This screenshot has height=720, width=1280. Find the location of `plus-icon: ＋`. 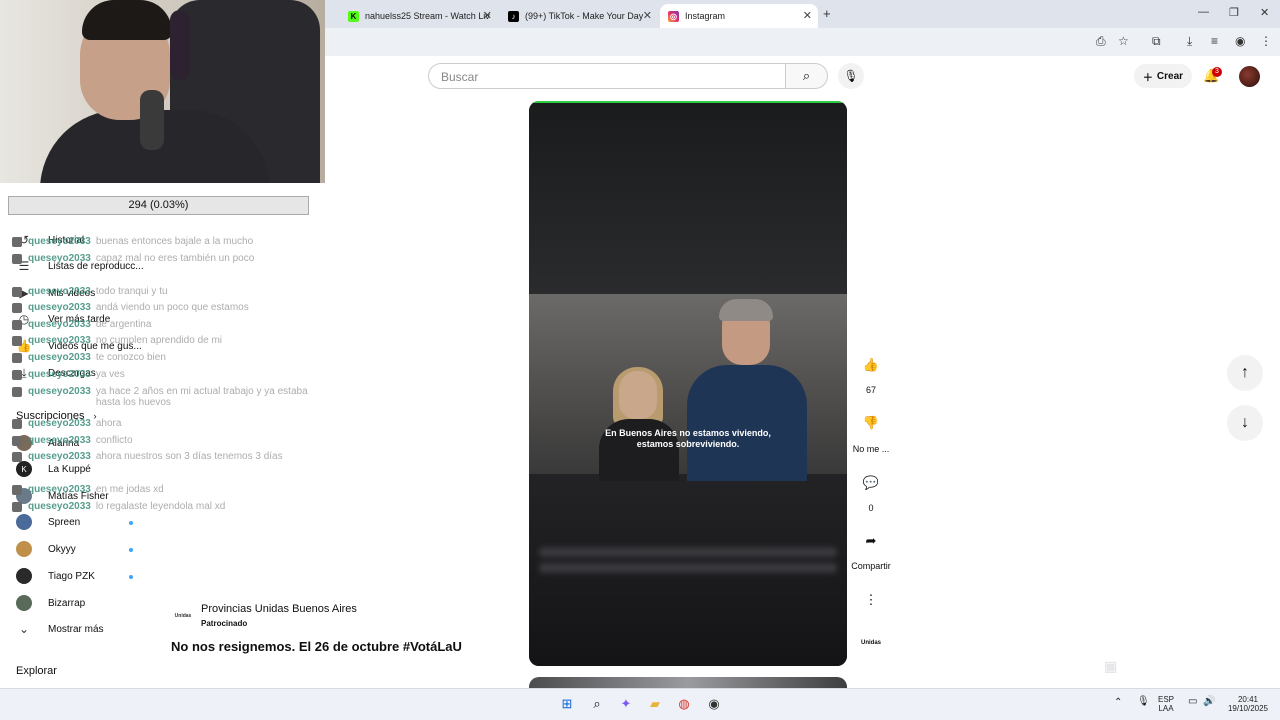

plus-icon: ＋ is located at coordinates (1147, 78).